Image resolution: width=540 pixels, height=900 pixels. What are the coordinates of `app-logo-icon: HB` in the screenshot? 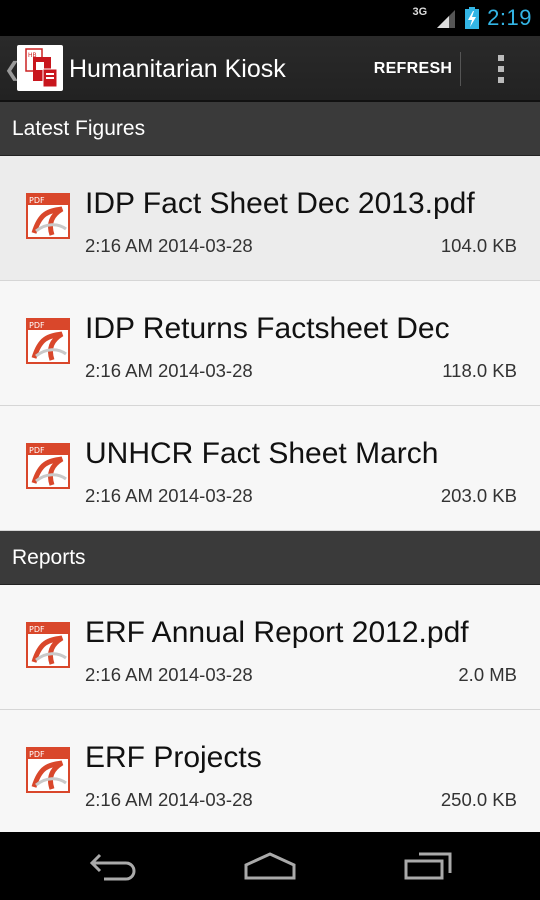 It's located at (40, 68).